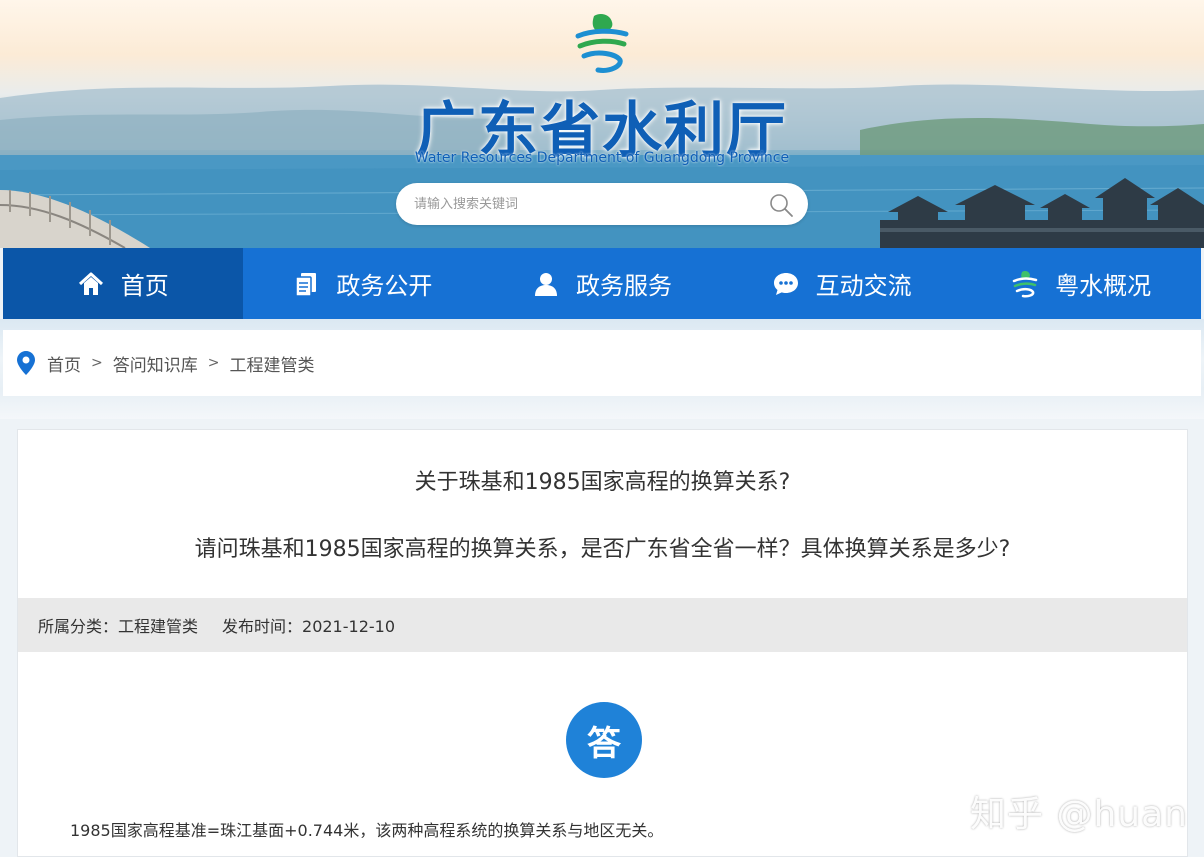  What do you see at coordinates (604, 740) in the screenshot?
I see `answer-badge: 答` at bounding box center [604, 740].